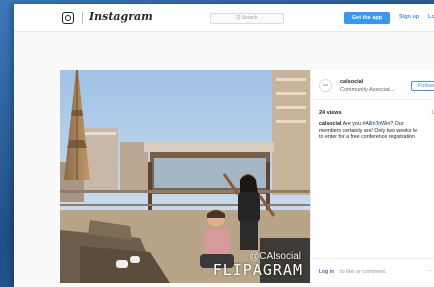 The width and height of the screenshot is (434, 287). Describe the element at coordinates (422, 86) in the screenshot. I see `follow-button: Follow` at that location.